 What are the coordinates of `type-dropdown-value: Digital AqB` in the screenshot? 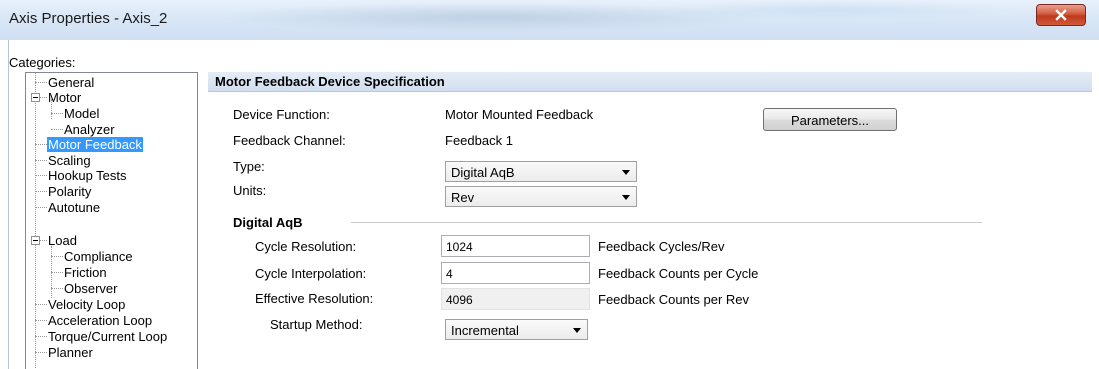 It's located at (483, 172).